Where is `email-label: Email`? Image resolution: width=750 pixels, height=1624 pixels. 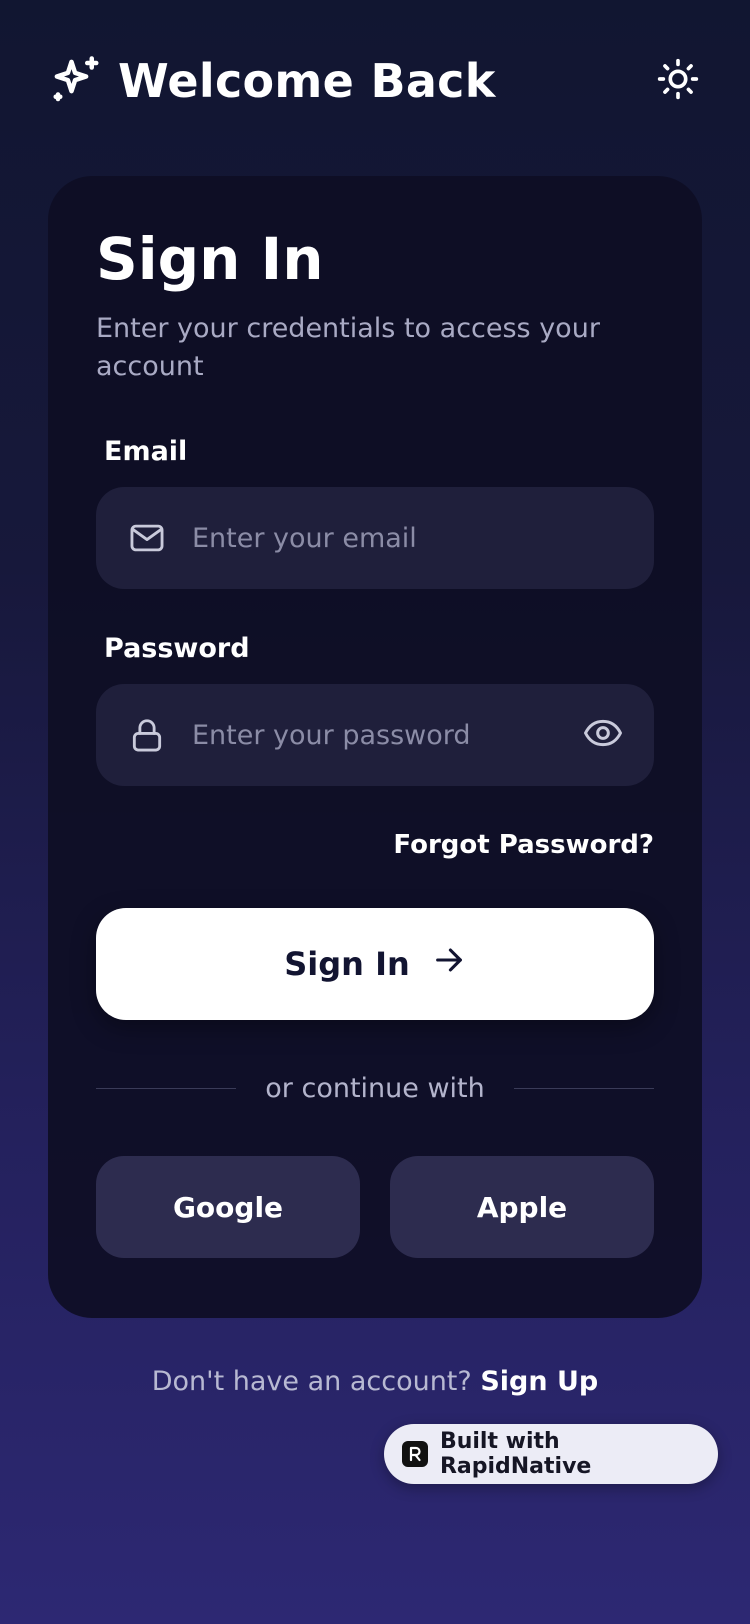
email-label: Email is located at coordinates (146, 451).